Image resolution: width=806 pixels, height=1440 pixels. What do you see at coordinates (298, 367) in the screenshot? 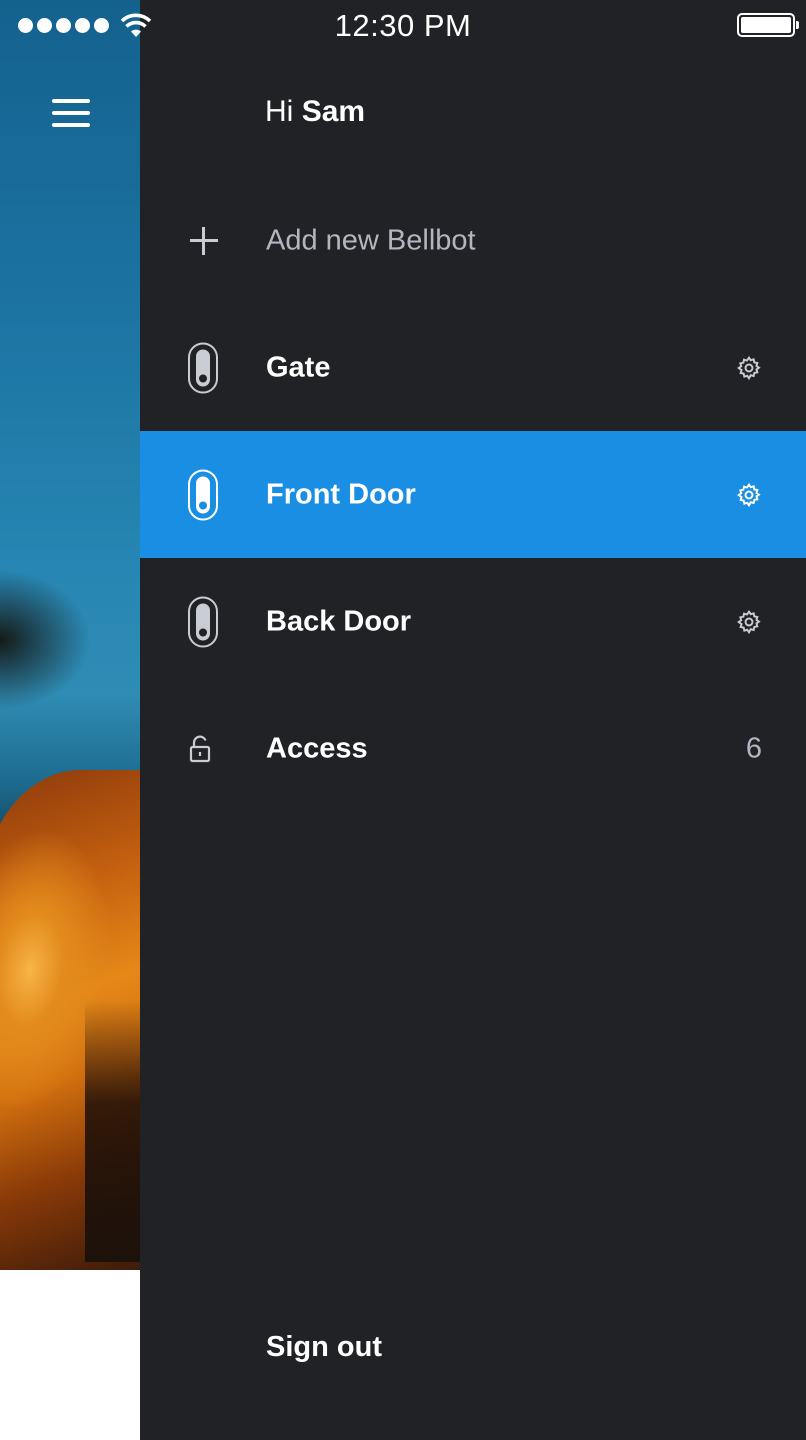
I see `device-label: Gate` at bounding box center [298, 367].